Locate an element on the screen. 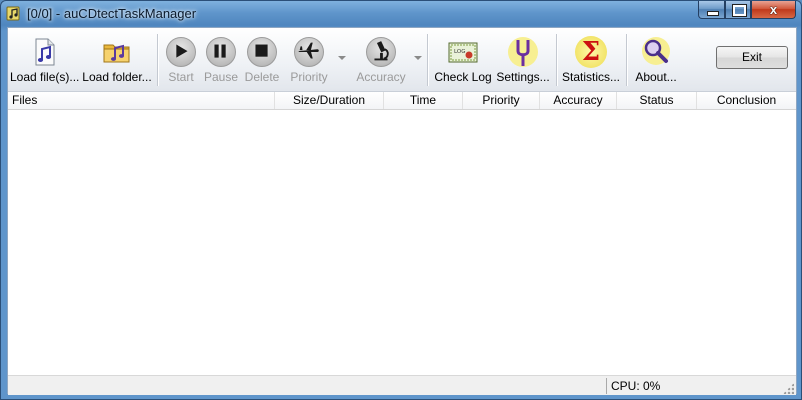 The image size is (802, 400). certificate-icon: LOG is located at coordinates (463, 52).